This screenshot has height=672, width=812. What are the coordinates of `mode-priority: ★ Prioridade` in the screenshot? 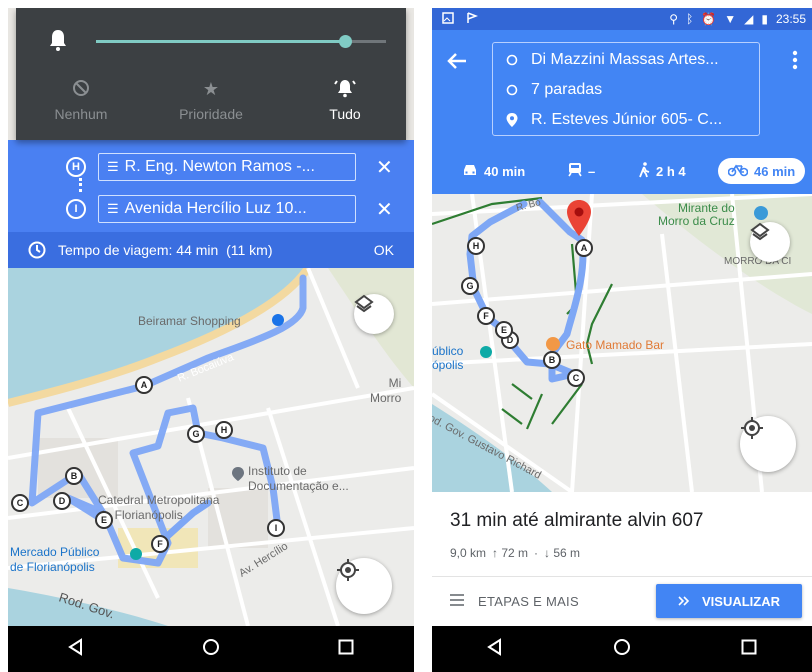 It's located at (211, 99).